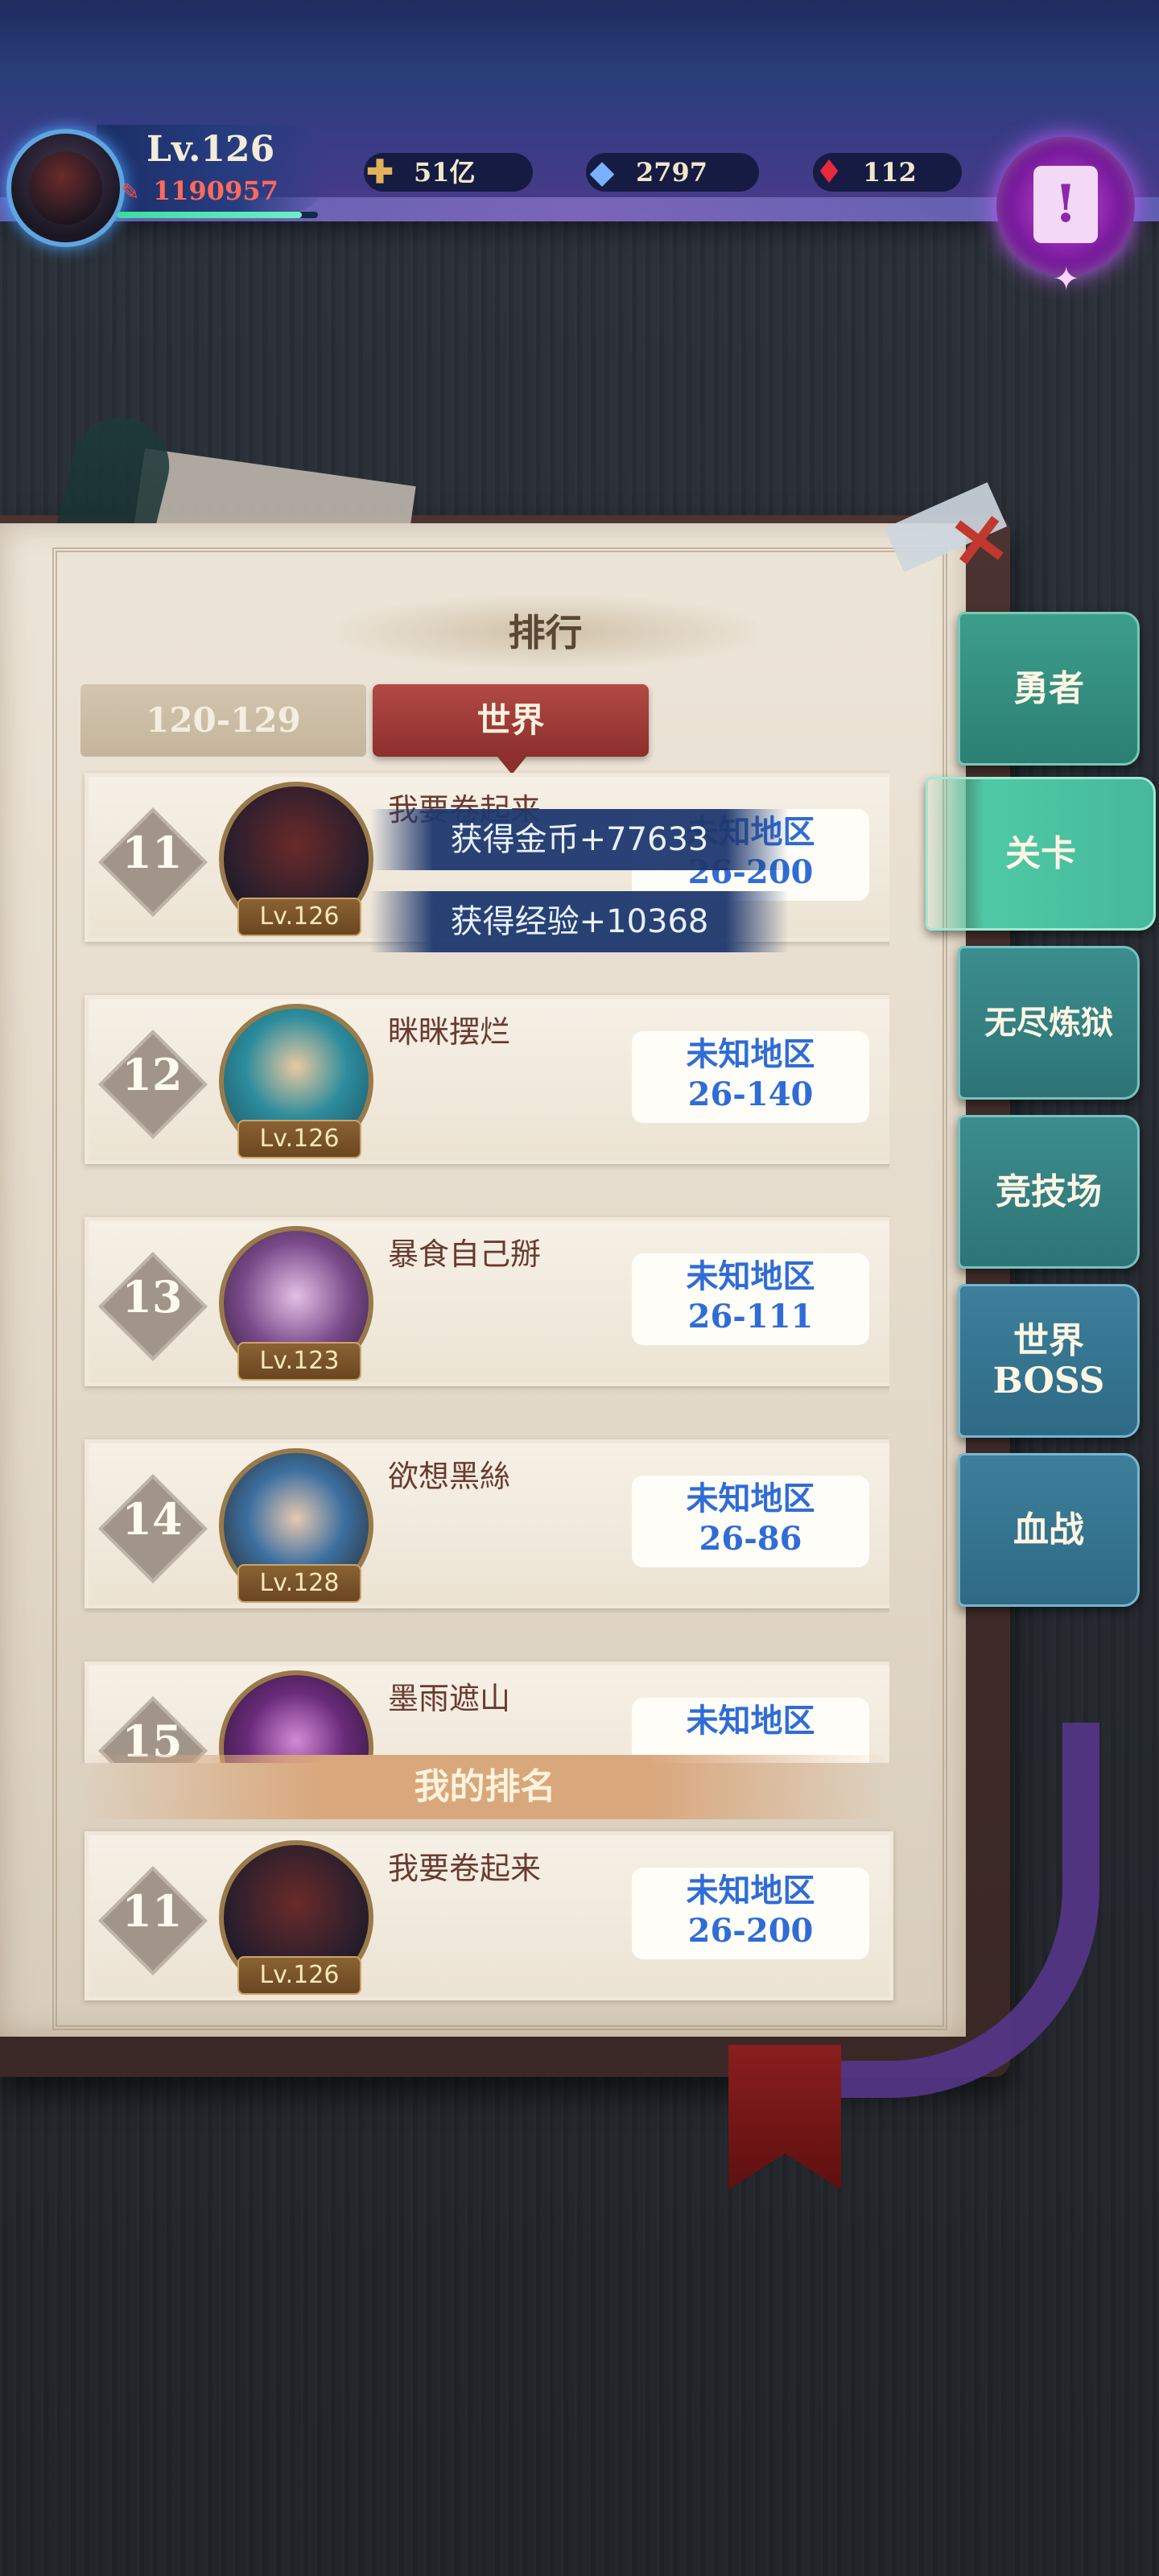 This screenshot has height=2576, width=1159. I want to click on rank-number: 13, so click(152, 1297).